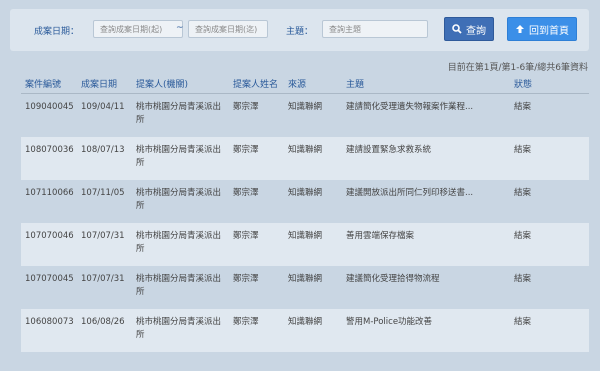 The width and height of the screenshot is (600, 371). I want to click on case-date: 109/04/11, so click(104, 115).